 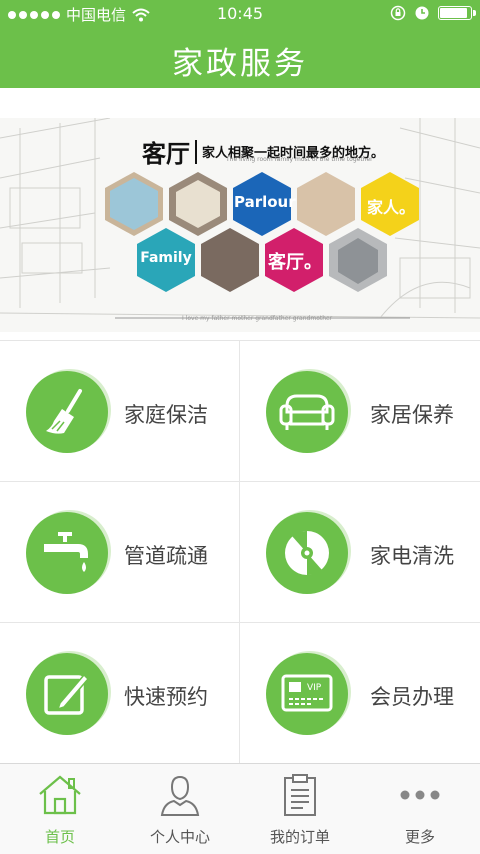 I want to click on bottom-tab-bar: 首页 个人中心 我的订单 更多, so click(x=240, y=808).